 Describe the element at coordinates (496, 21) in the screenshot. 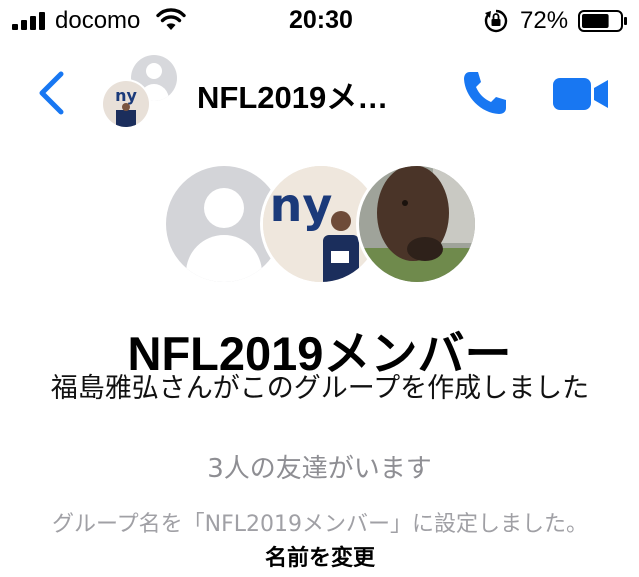

I see `rotation-lock-icon` at that location.